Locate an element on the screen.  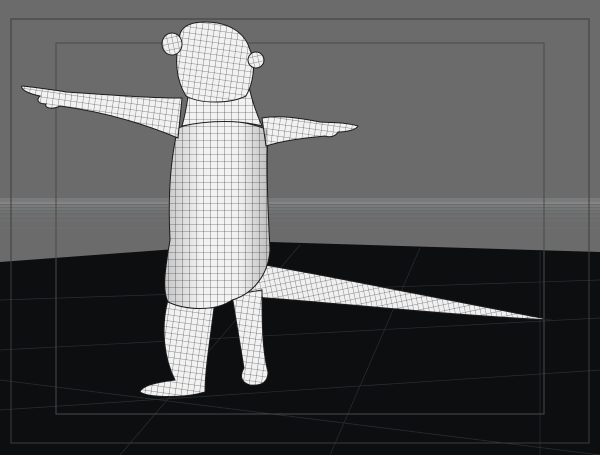
mesh-right-ear is located at coordinates (256, 60).